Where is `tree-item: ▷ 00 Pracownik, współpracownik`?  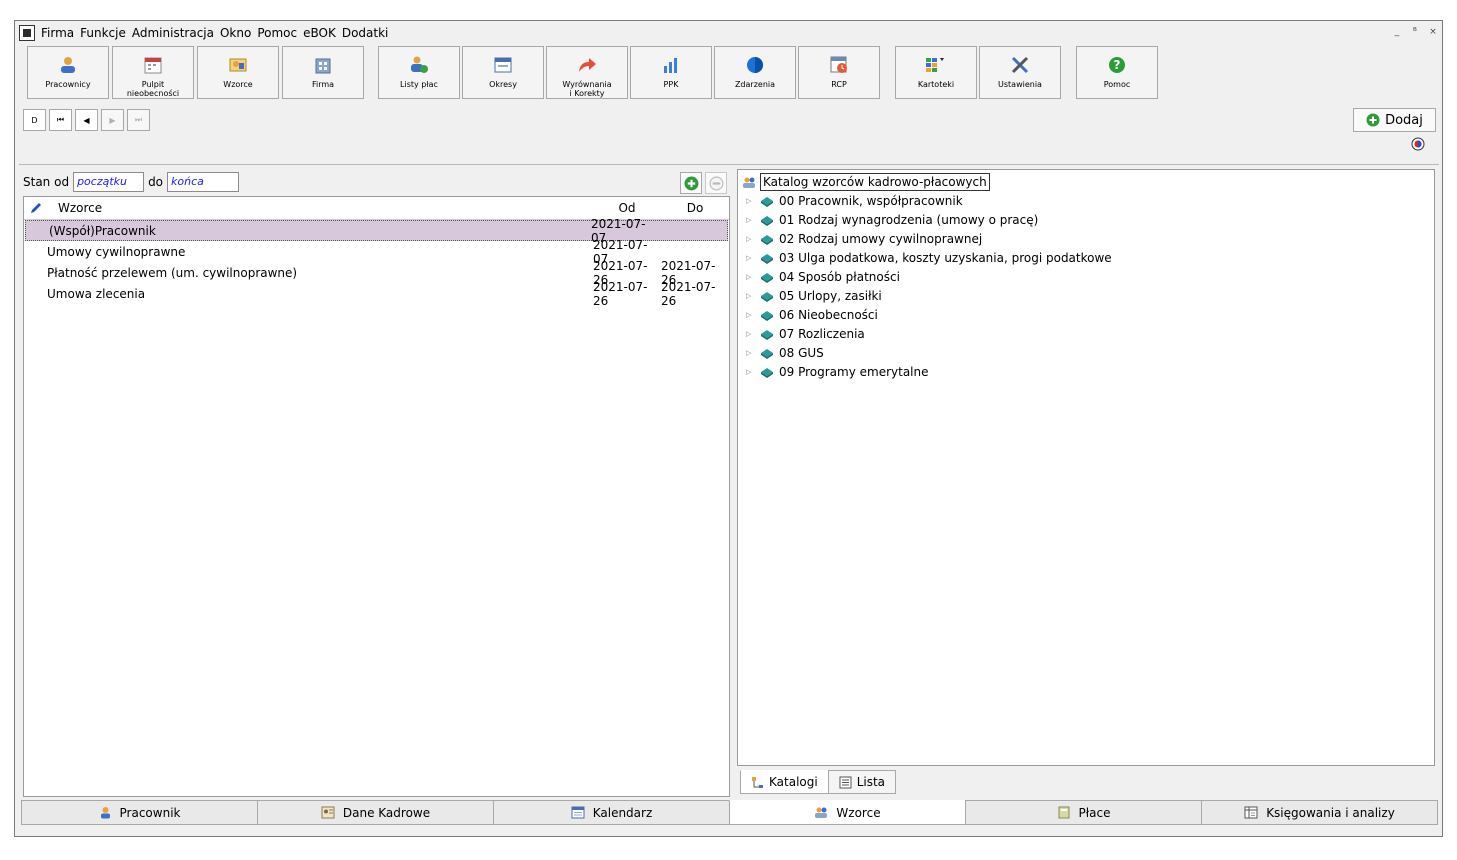
tree-item: ▷ 00 Pracownik, współpracownik is located at coordinates (854, 200).